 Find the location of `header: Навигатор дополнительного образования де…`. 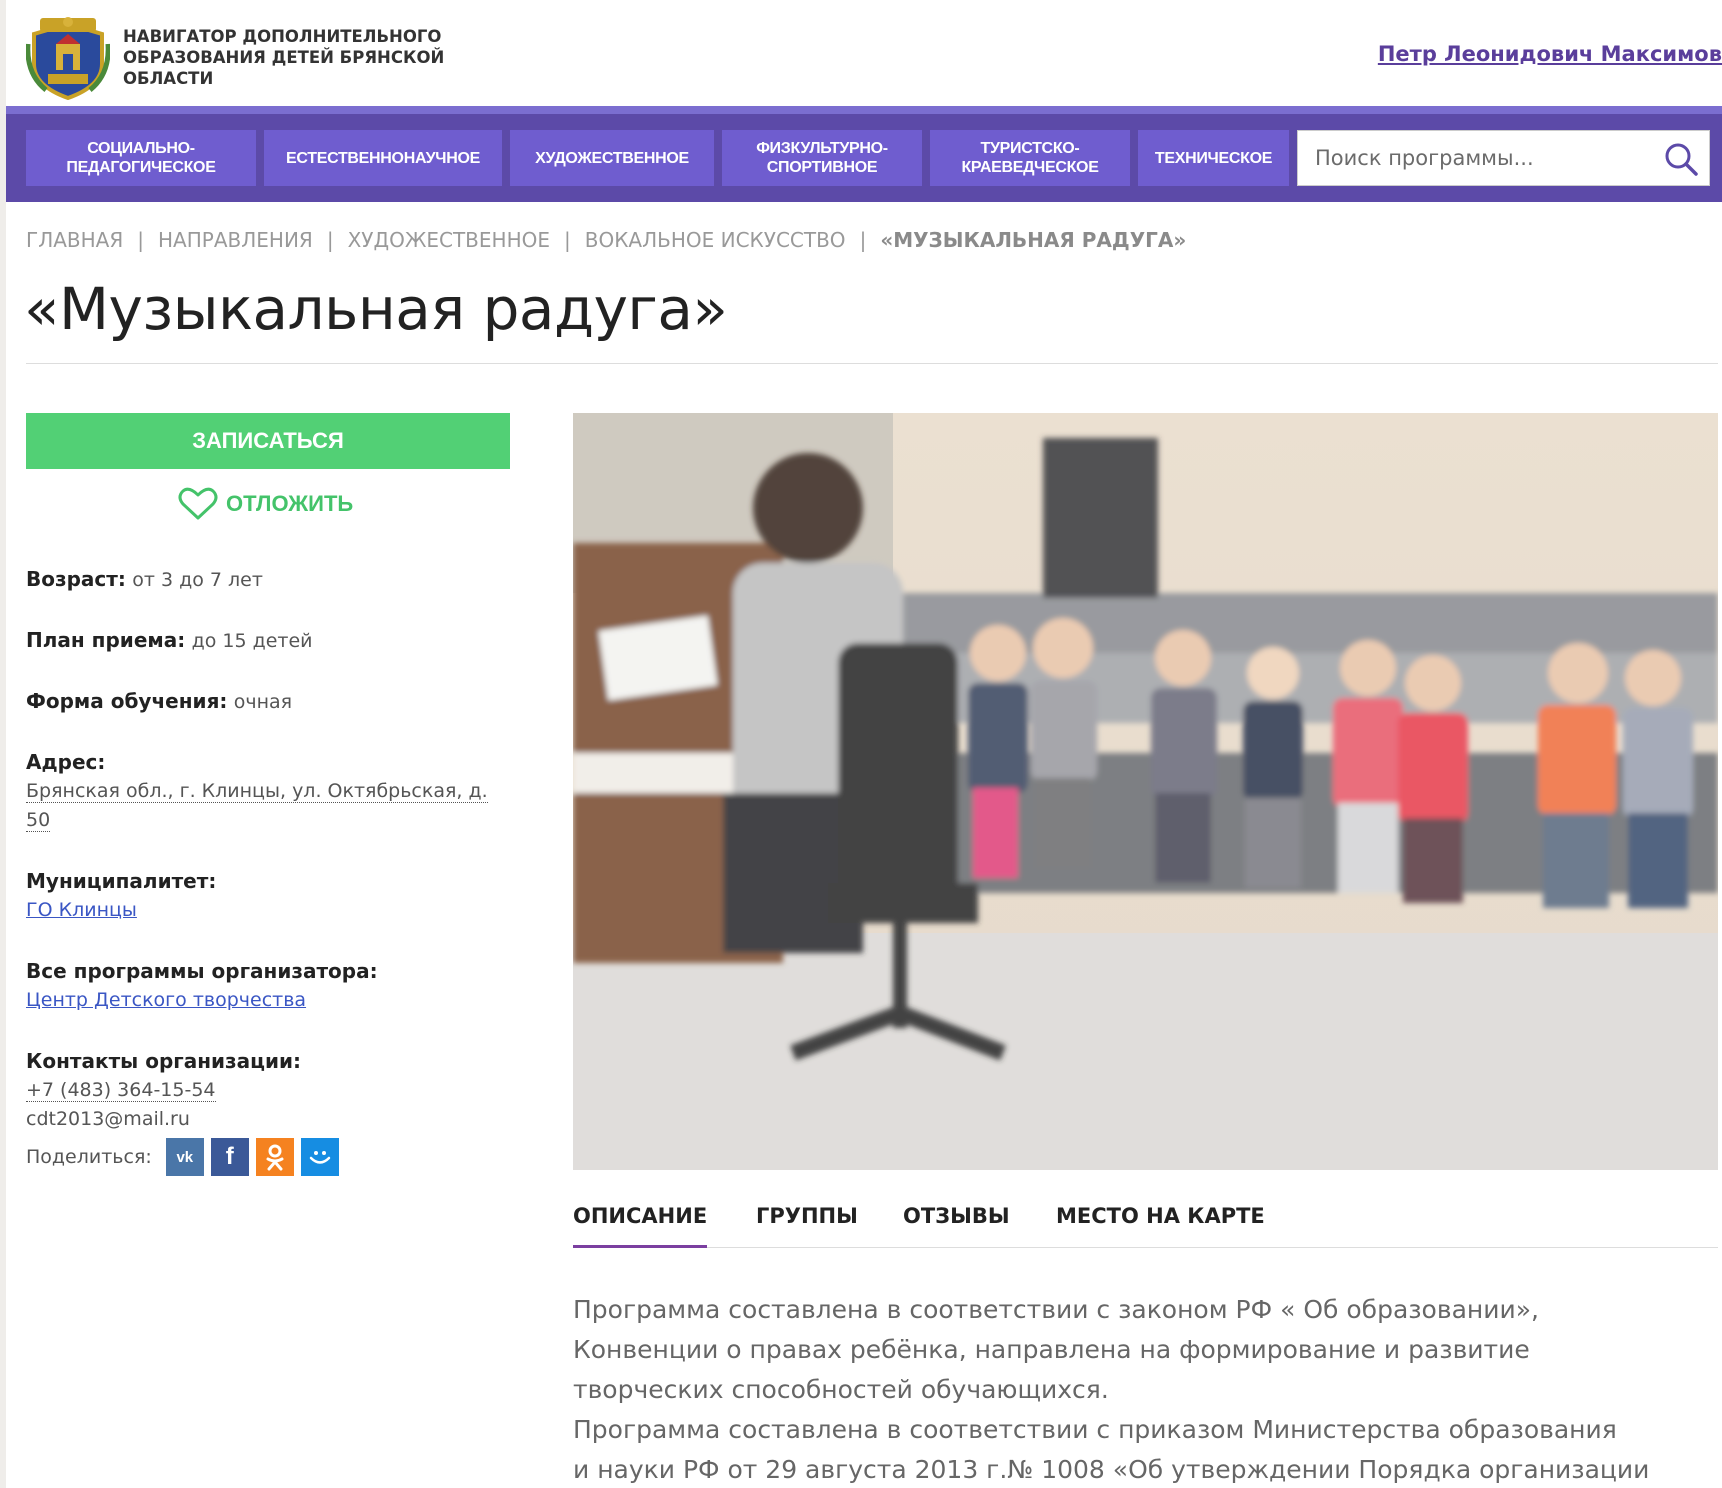

header: Навигатор дополнительного образования де… is located at coordinates (864, 53).